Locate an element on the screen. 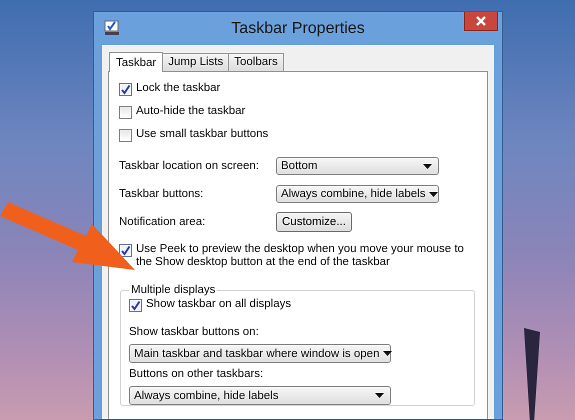 Image resolution: width=575 pixels, height=420 pixels. close-icon is located at coordinates (481, 21).